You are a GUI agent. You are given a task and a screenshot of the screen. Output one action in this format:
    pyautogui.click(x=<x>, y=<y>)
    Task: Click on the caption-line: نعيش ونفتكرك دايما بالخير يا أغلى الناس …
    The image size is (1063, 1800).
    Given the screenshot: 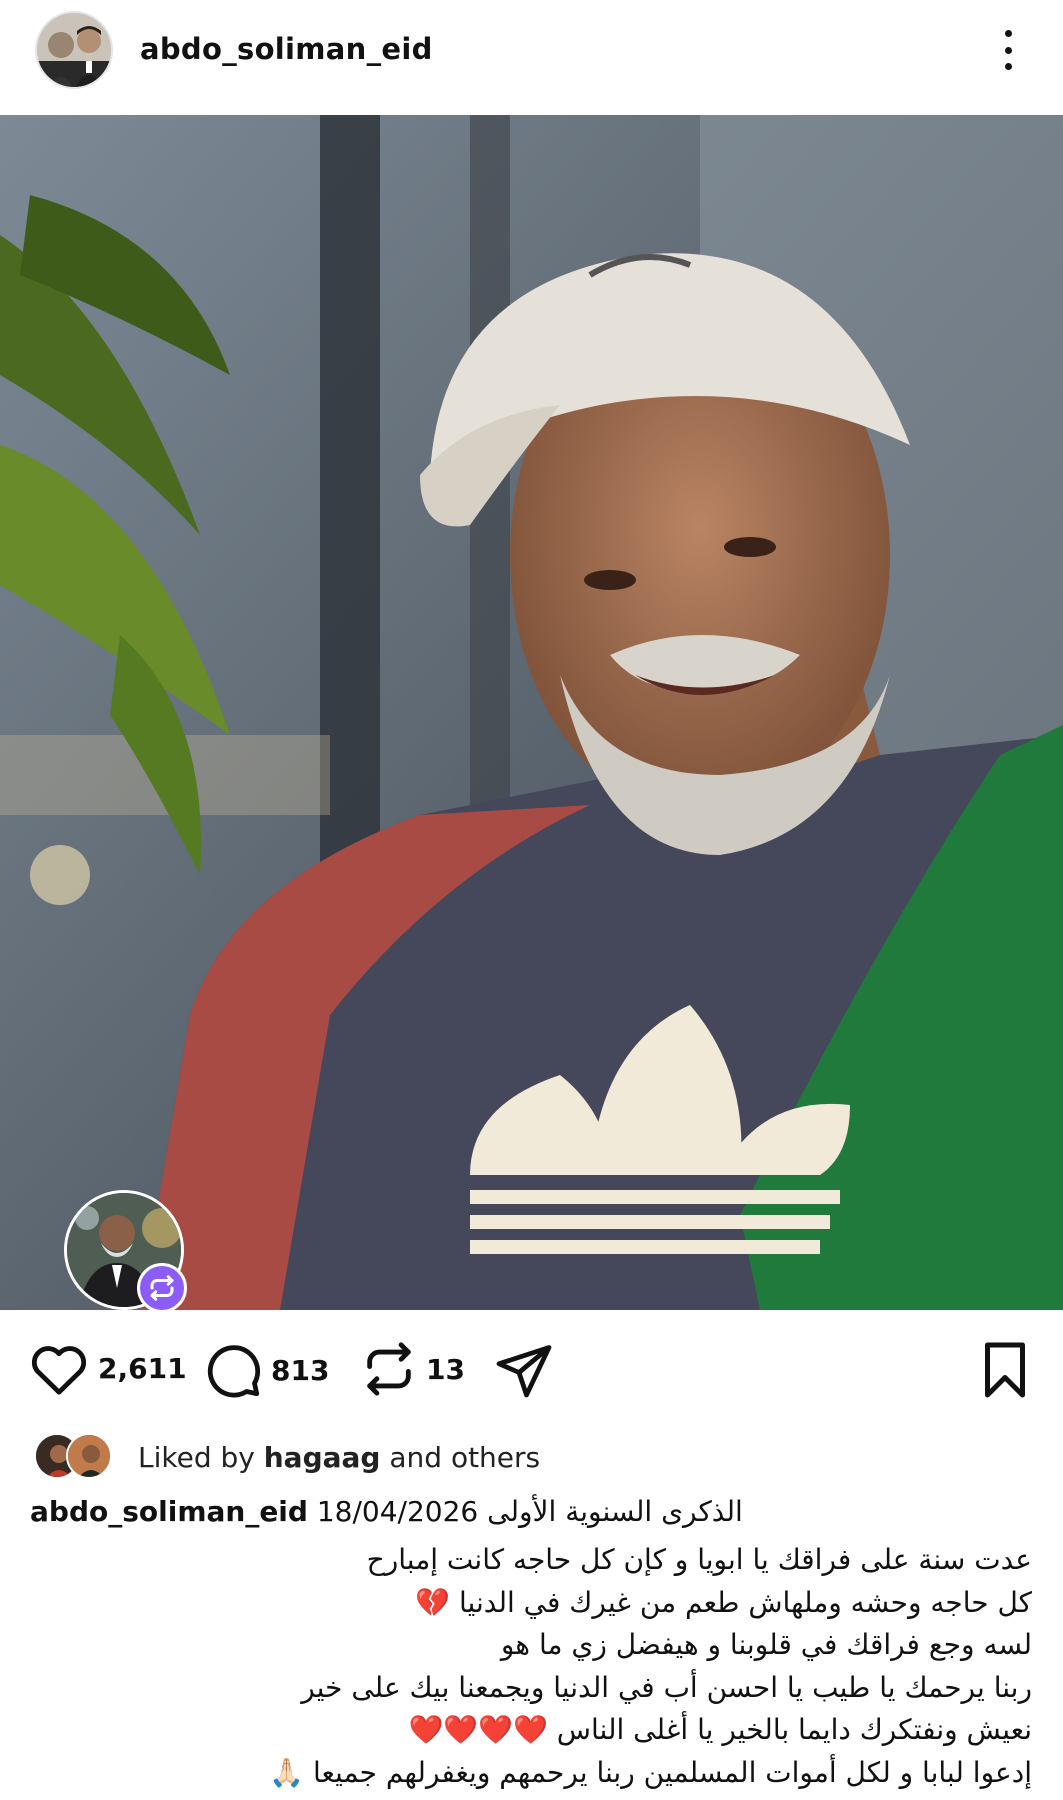 What is the action you would take?
    pyautogui.click(x=720, y=1729)
    